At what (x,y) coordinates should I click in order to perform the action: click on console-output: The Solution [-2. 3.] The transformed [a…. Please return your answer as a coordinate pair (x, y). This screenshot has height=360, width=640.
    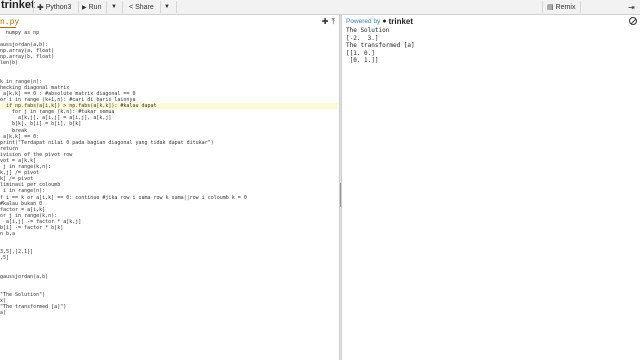
    Looking at the image, I should click on (380, 45).